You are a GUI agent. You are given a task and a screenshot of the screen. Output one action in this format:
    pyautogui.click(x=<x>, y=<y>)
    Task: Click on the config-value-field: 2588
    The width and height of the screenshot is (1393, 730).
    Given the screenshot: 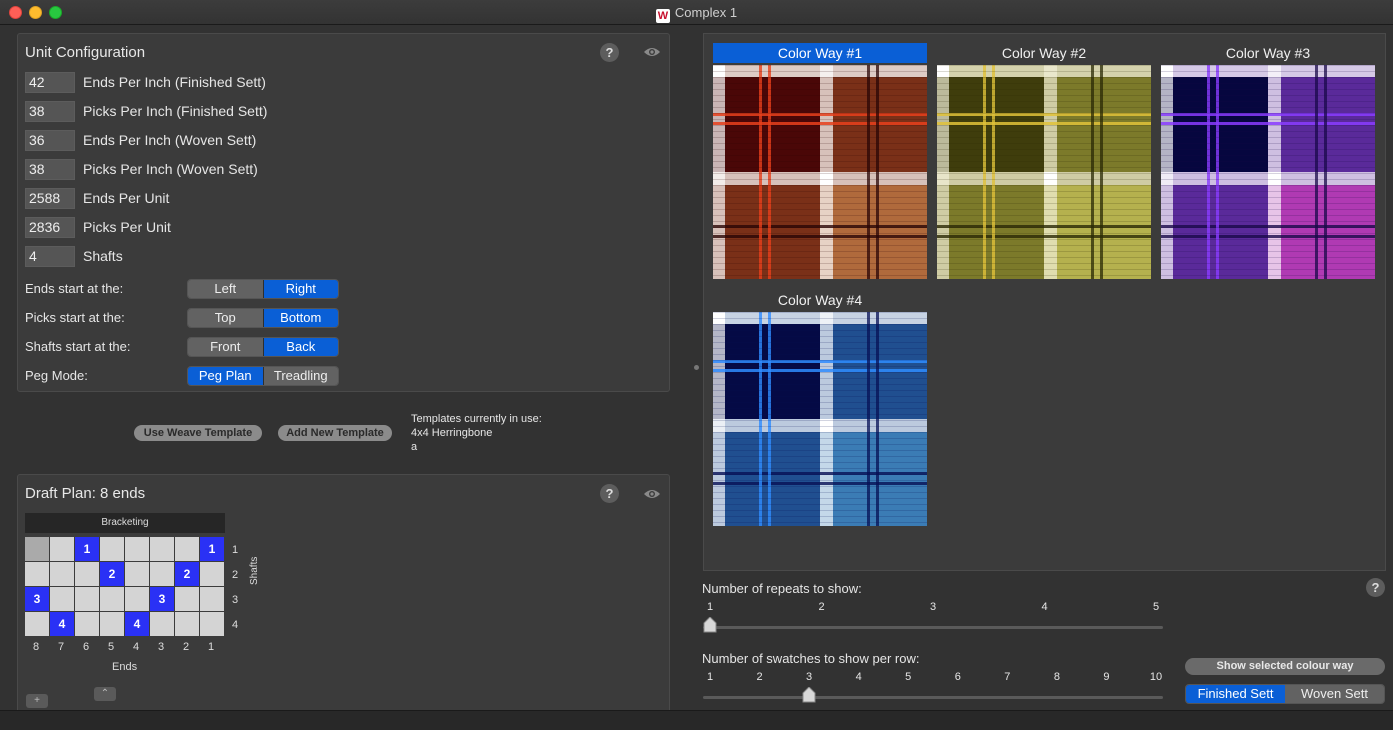 What is the action you would take?
    pyautogui.click(x=50, y=198)
    